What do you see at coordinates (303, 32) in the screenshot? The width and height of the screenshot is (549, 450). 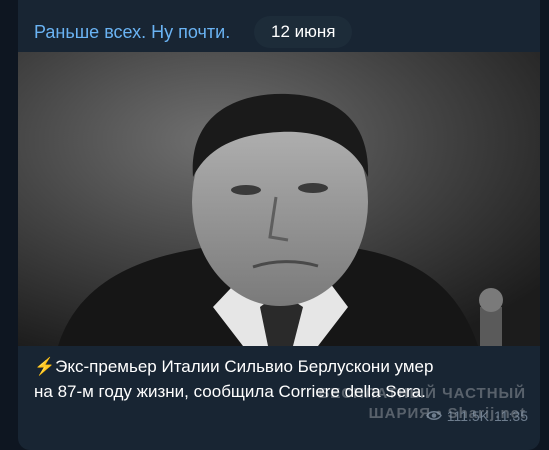 I see `date-separator: 12 июня` at bounding box center [303, 32].